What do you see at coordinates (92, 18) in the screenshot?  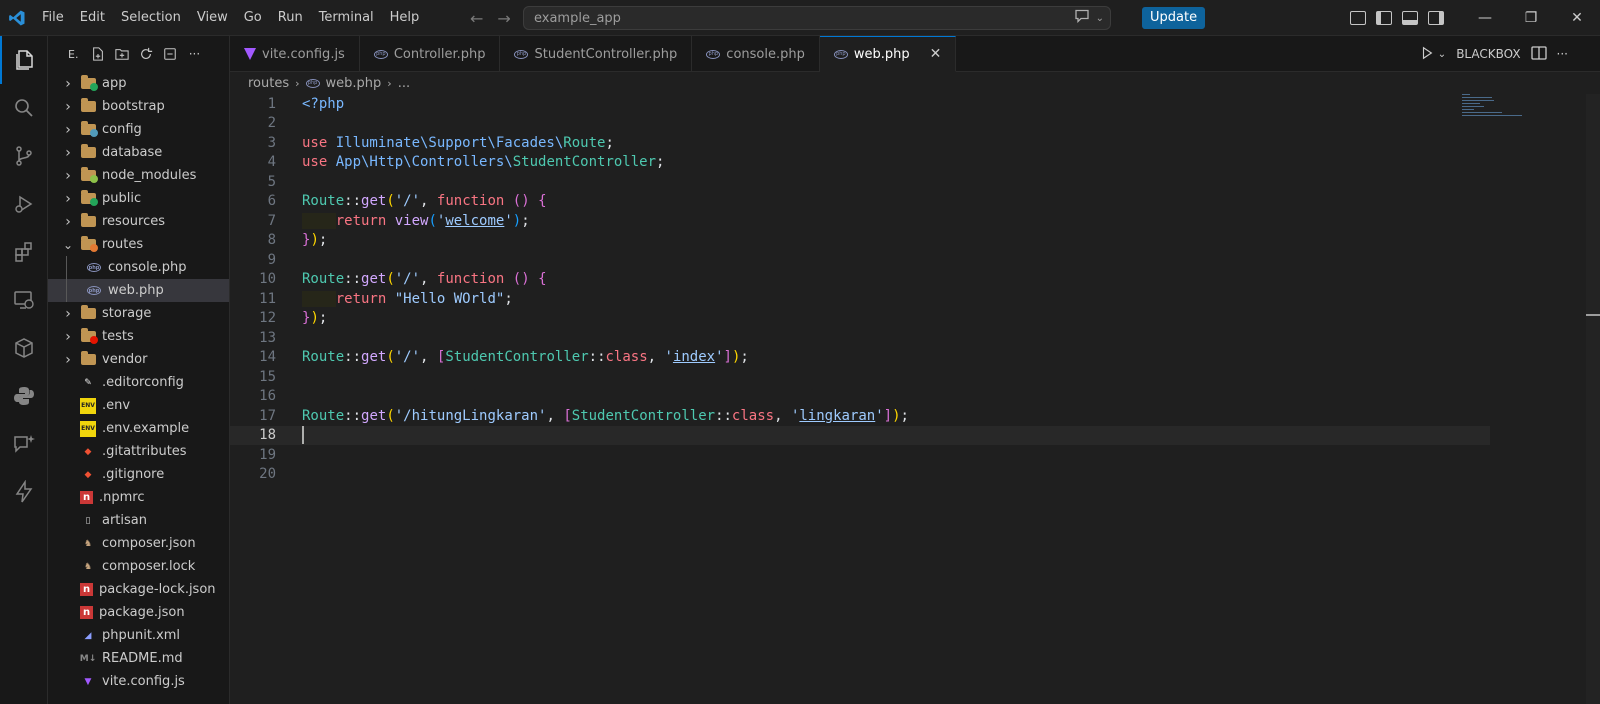 I see `menu-edit: Edit` at bounding box center [92, 18].